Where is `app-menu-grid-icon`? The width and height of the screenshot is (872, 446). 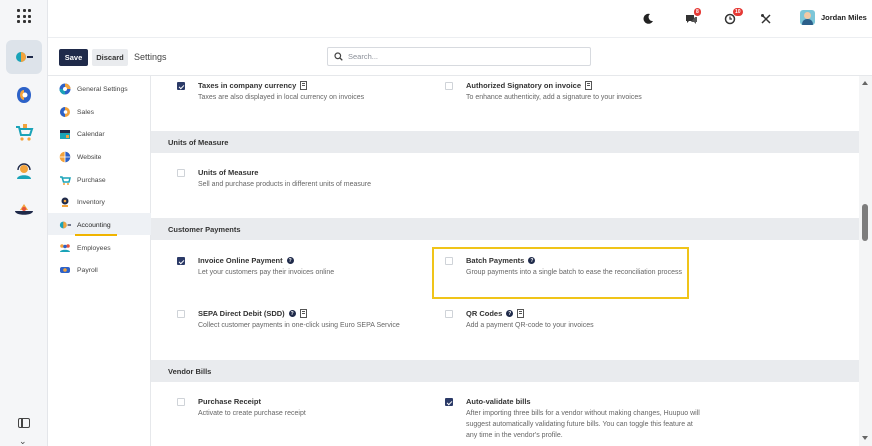
app-menu-grid-icon is located at coordinates (24, 16).